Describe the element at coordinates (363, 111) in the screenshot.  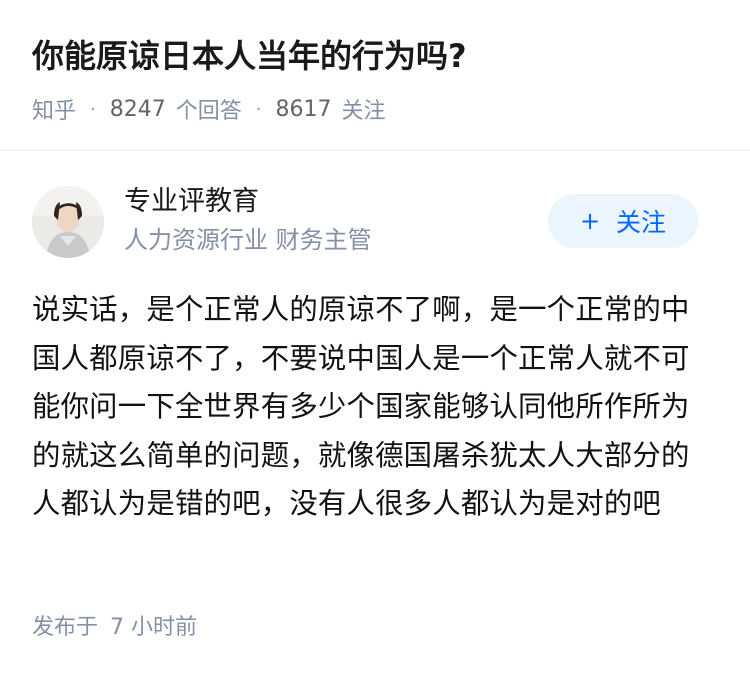
I see `follower-count-label: 关注` at that location.